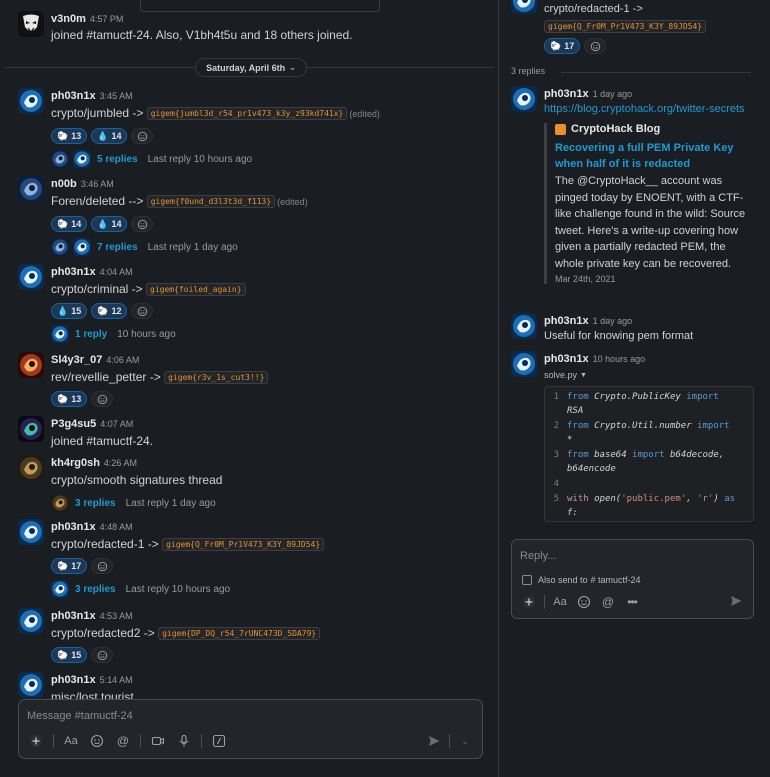 The image size is (770, 777). Describe the element at coordinates (97, 184) in the screenshot. I see `timestamp: 3:46 AM` at that location.